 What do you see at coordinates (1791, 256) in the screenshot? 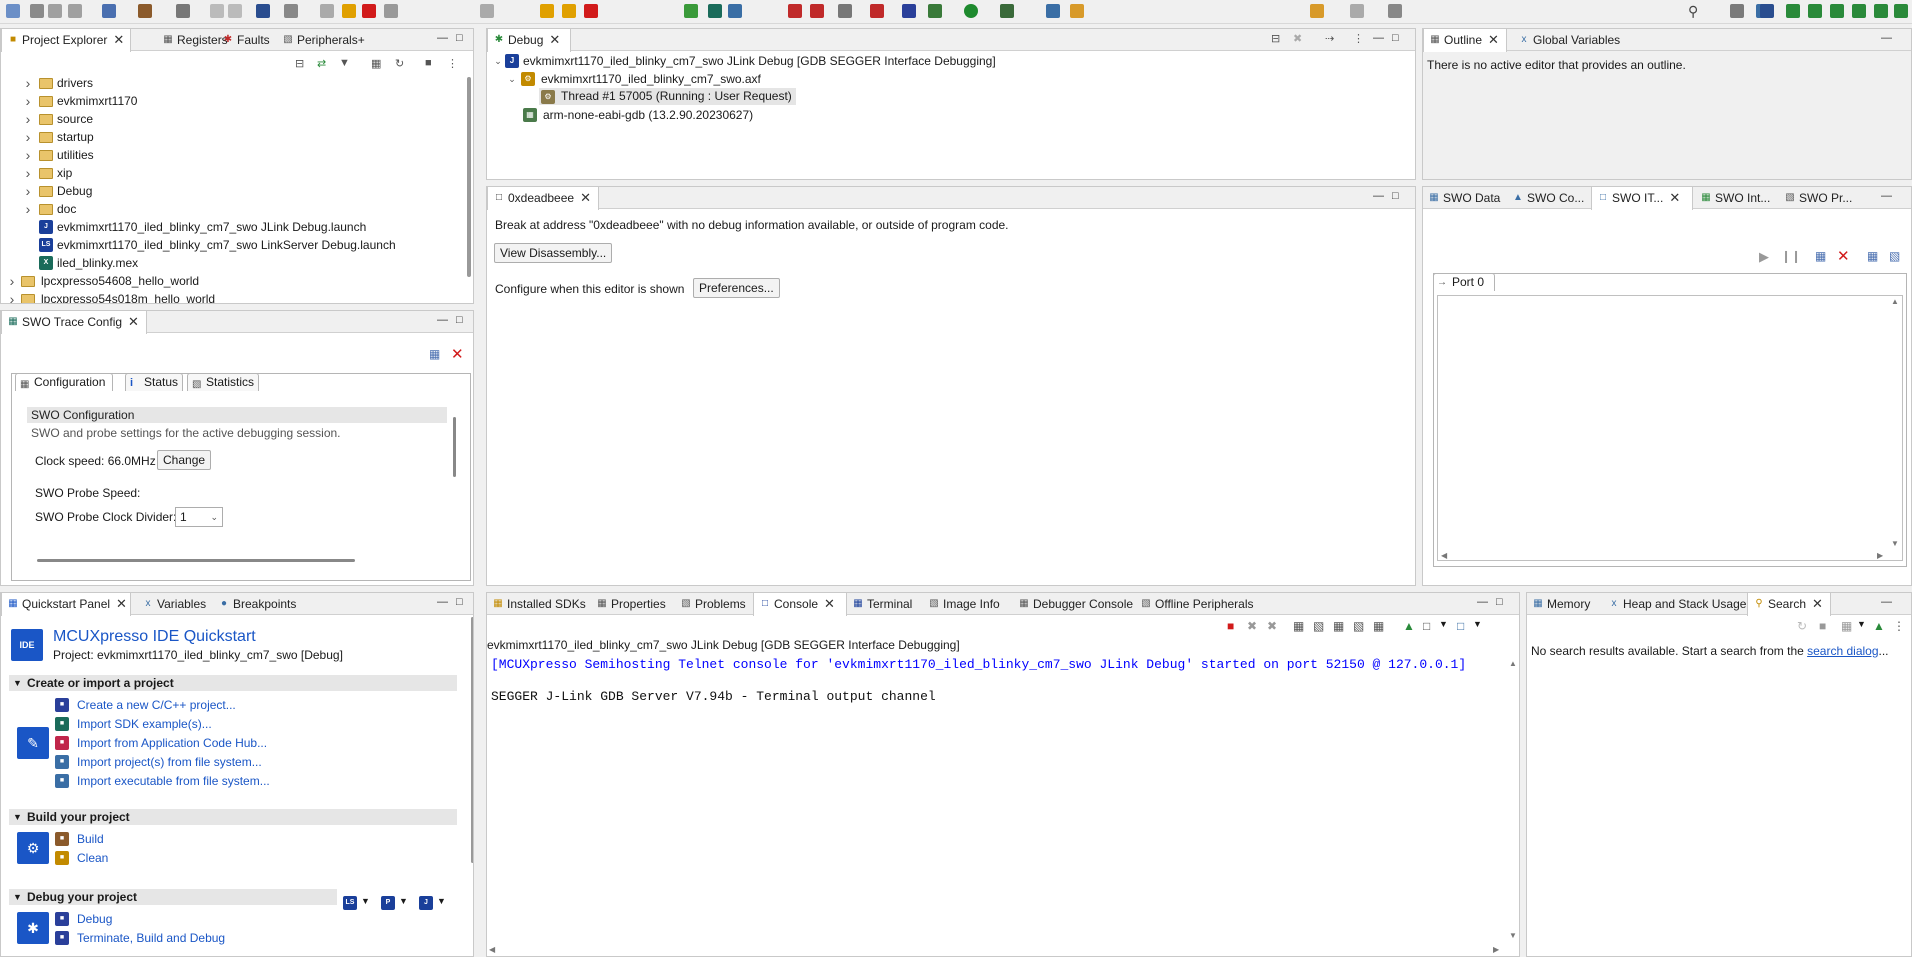
I see `pause-icon: ❙❙` at bounding box center [1791, 256].